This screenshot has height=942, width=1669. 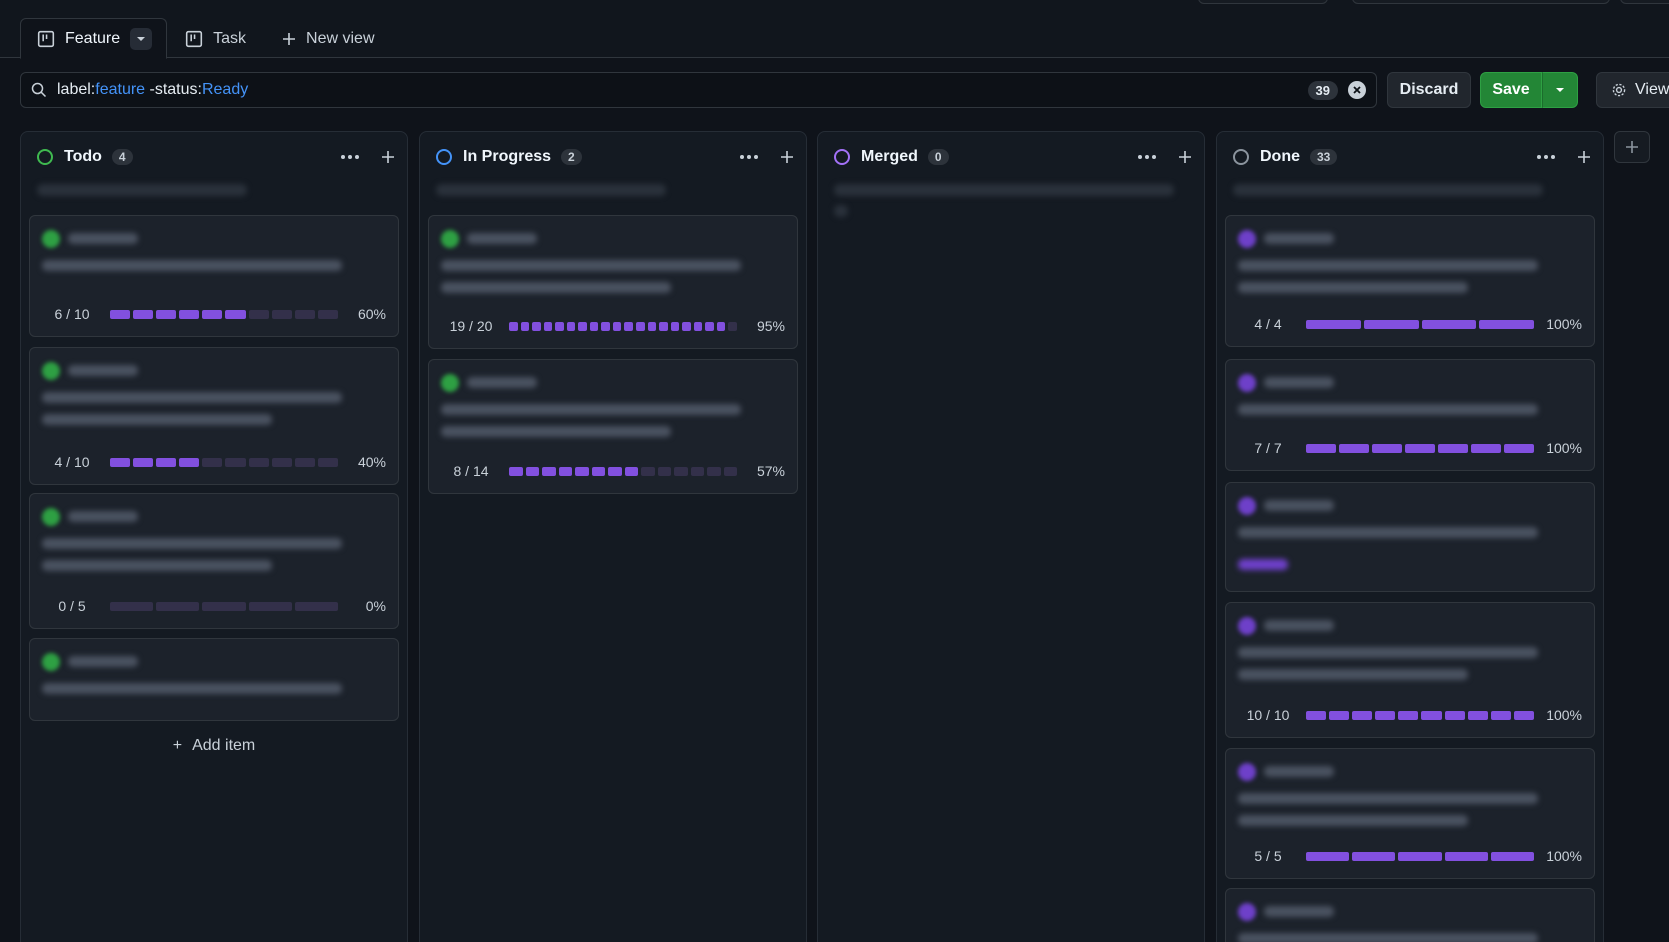 What do you see at coordinates (72, 462) in the screenshot?
I see `progress-fraction: 4 / 10` at bounding box center [72, 462].